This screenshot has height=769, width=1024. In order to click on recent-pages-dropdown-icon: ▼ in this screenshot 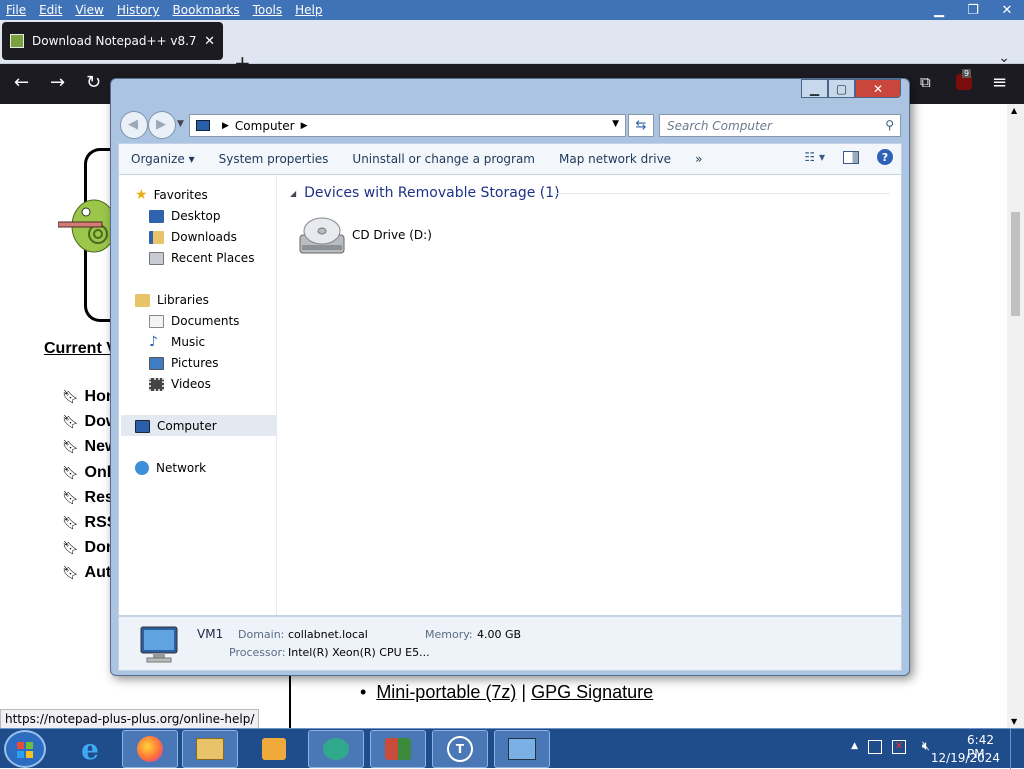, I will do `click(180, 124)`.